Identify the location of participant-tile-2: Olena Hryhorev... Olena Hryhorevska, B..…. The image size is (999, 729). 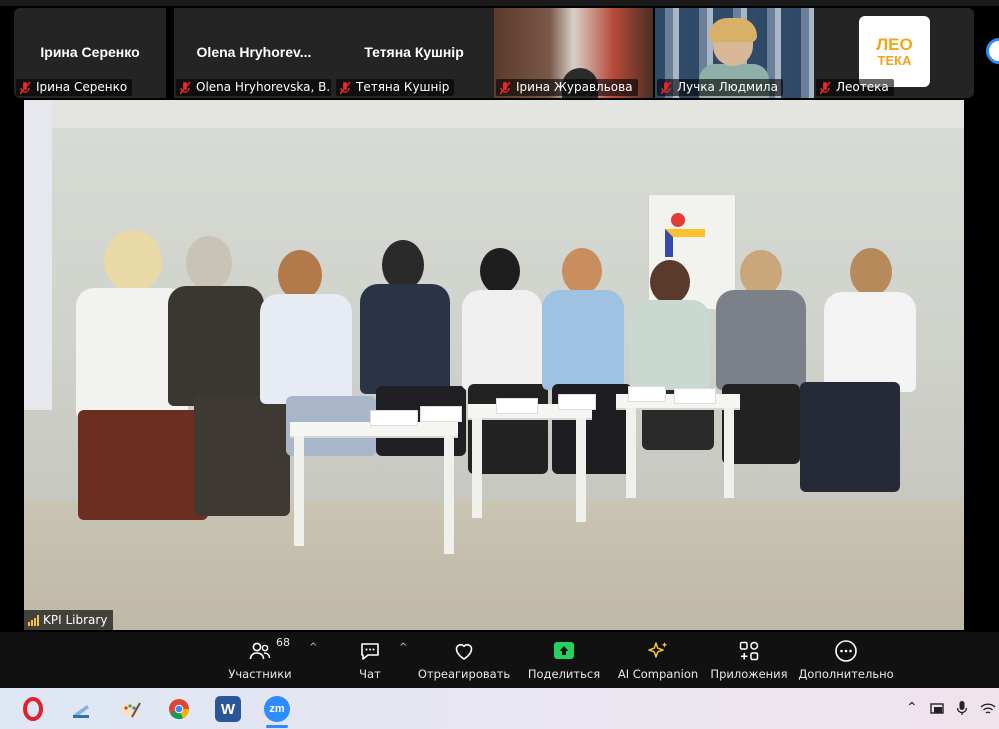
(254, 53).